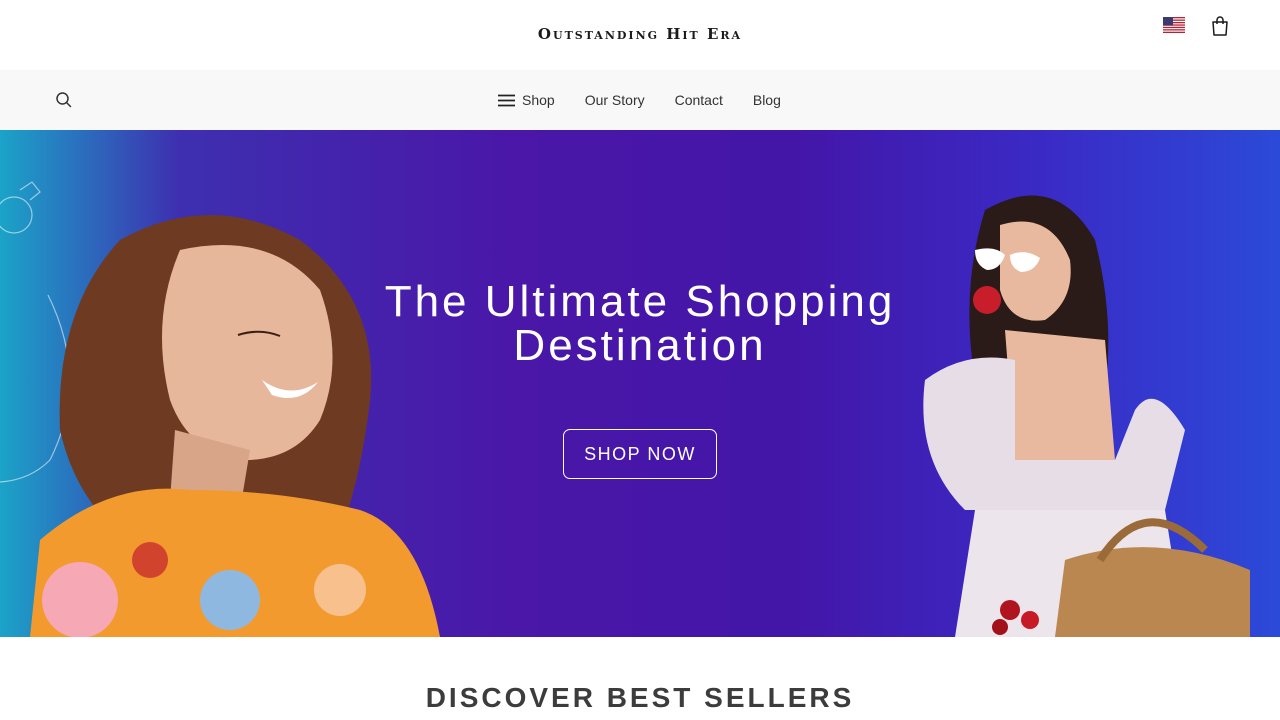 This screenshot has height=720, width=1280. I want to click on nav-menu: Shop Our Story Contact Blog, so click(639, 100).